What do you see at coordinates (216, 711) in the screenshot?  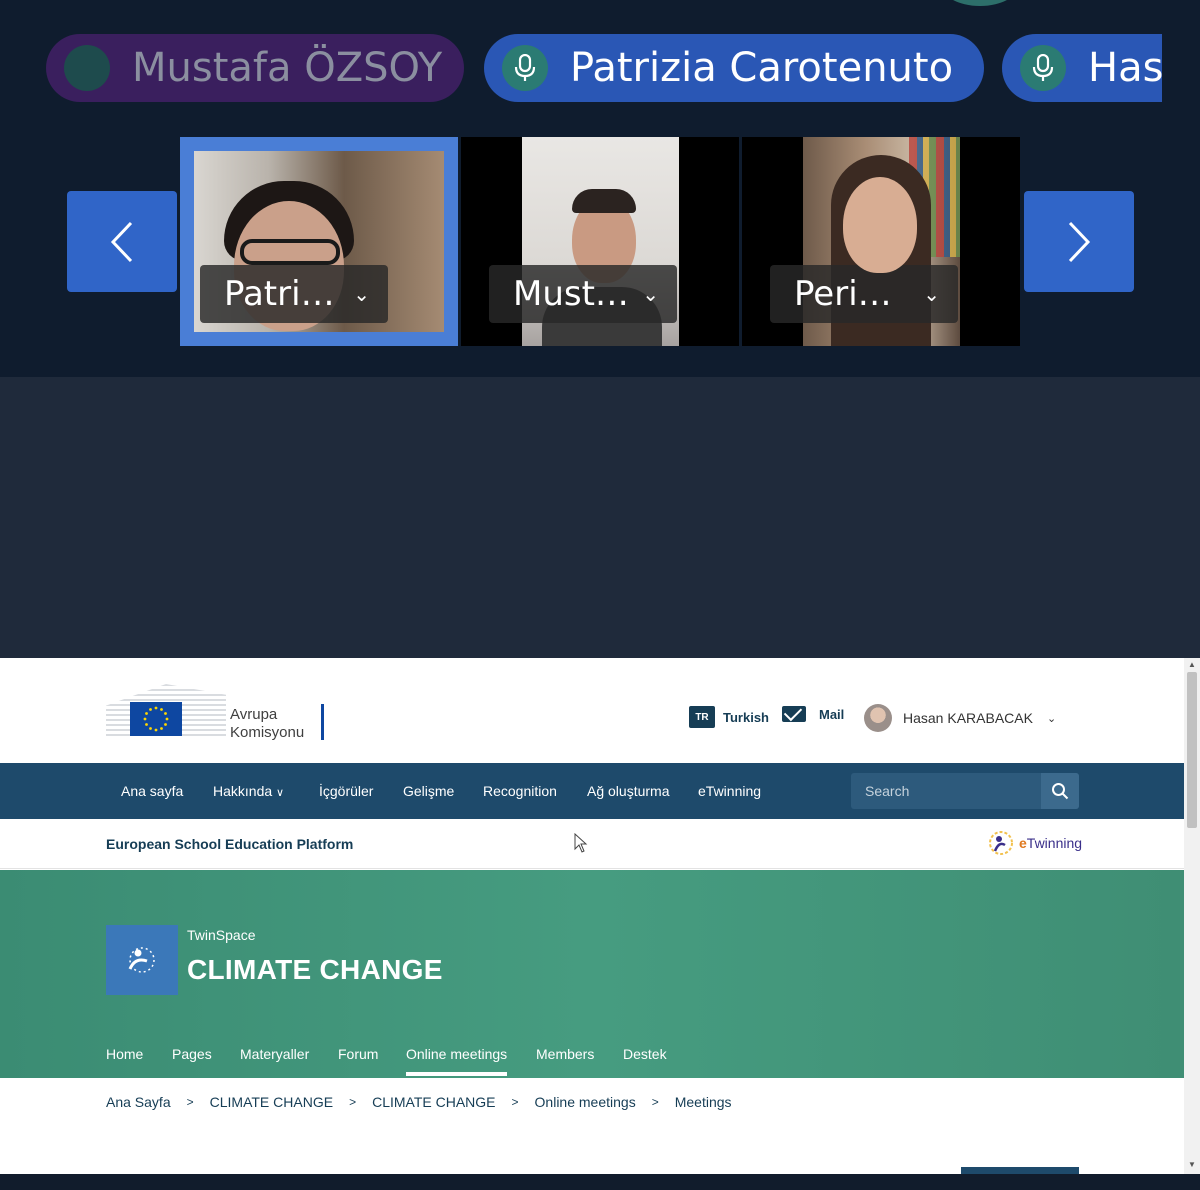 I see `european-commission-logo: Avrupa Komisyonu` at bounding box center [216, 711].